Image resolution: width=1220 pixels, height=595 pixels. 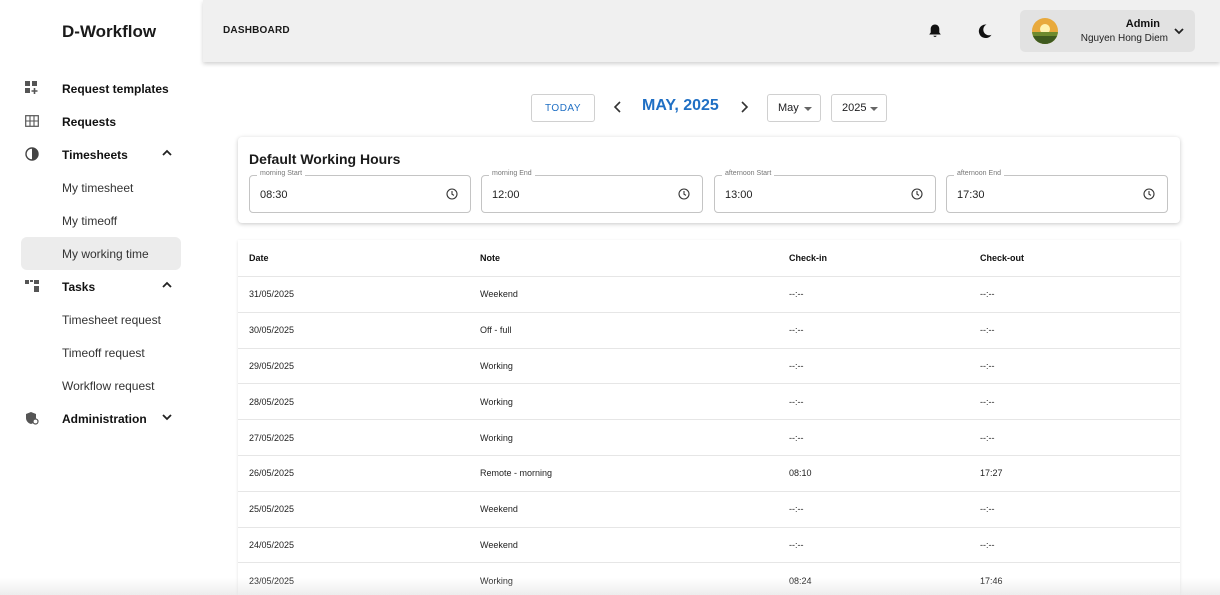 I want to click on sidebar-item-requests: Requests, so click(x=100, y=121).